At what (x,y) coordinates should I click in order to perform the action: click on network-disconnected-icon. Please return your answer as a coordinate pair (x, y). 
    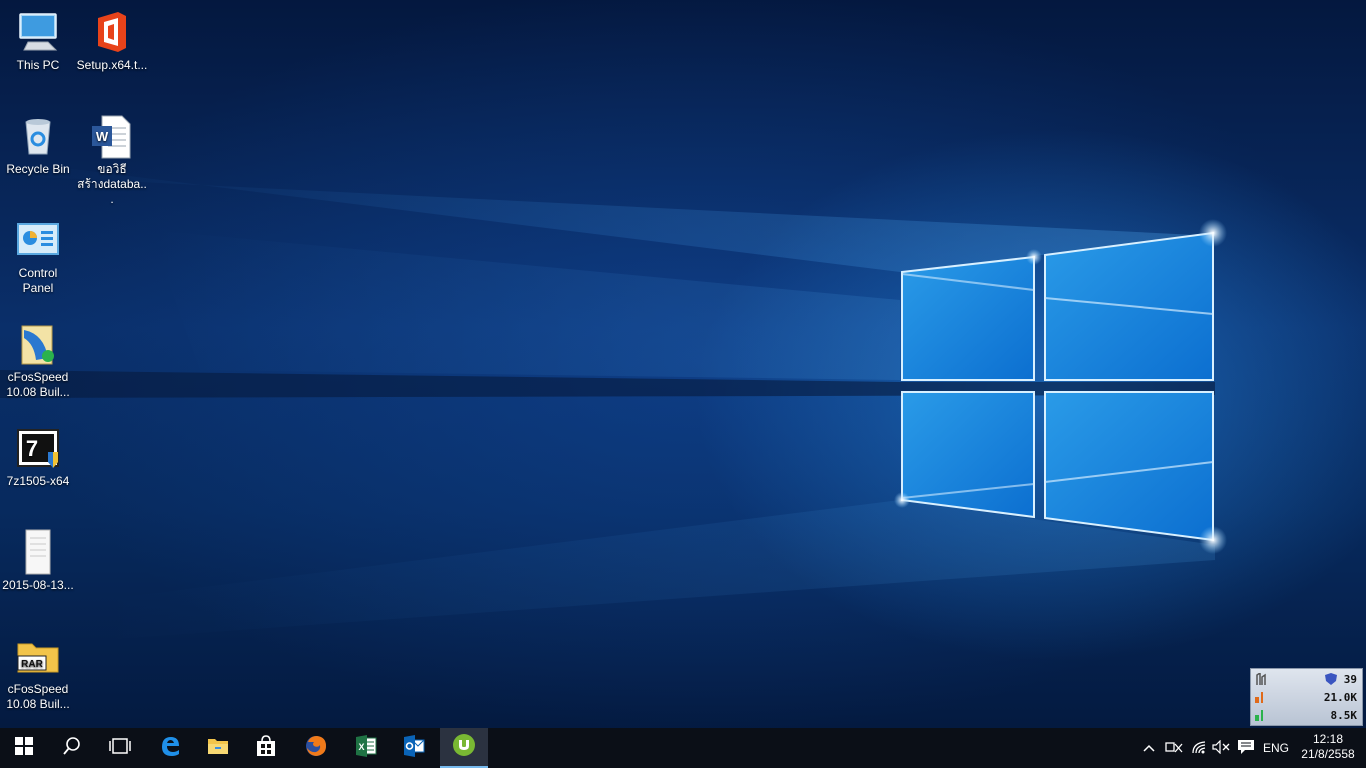
    Looking at the image, I should click on (1174, 748).